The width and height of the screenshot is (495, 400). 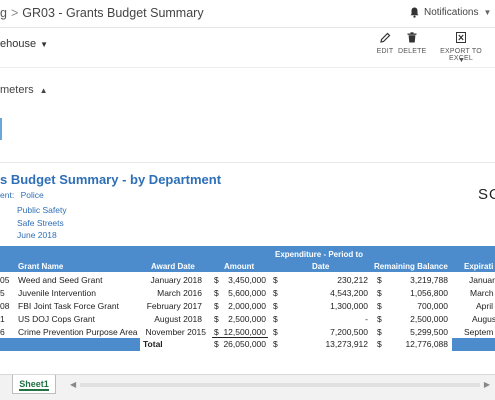 I want to click on header-expenditure-line2: Date, so click(x=321, y=266).